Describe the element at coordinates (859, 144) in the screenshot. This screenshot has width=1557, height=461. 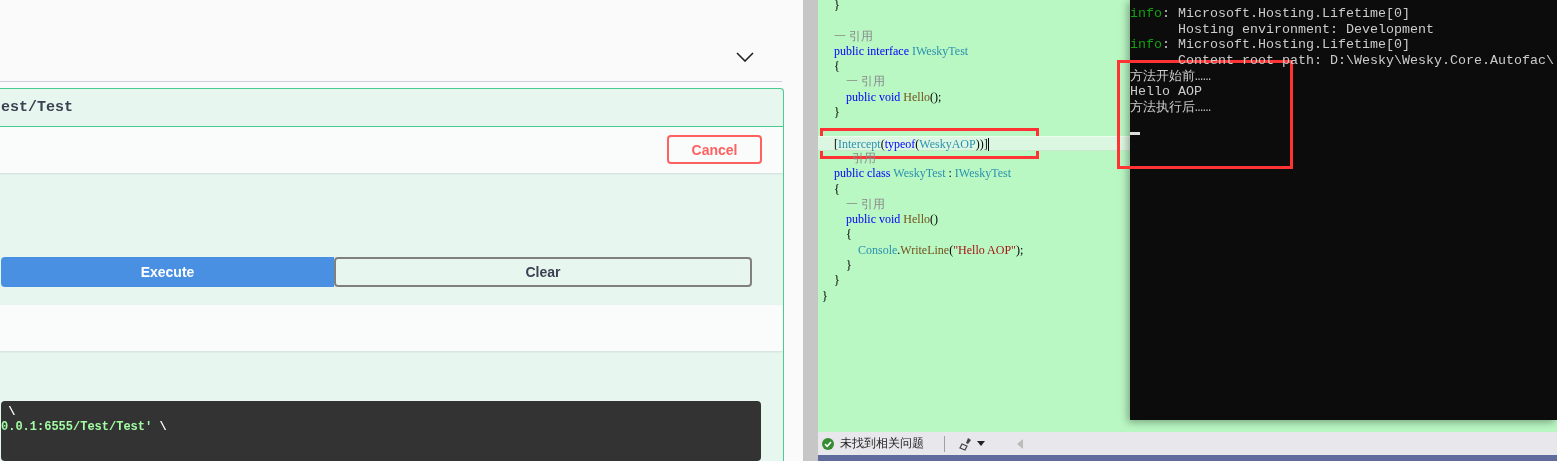
I see `code-token: Intercept` at that location.